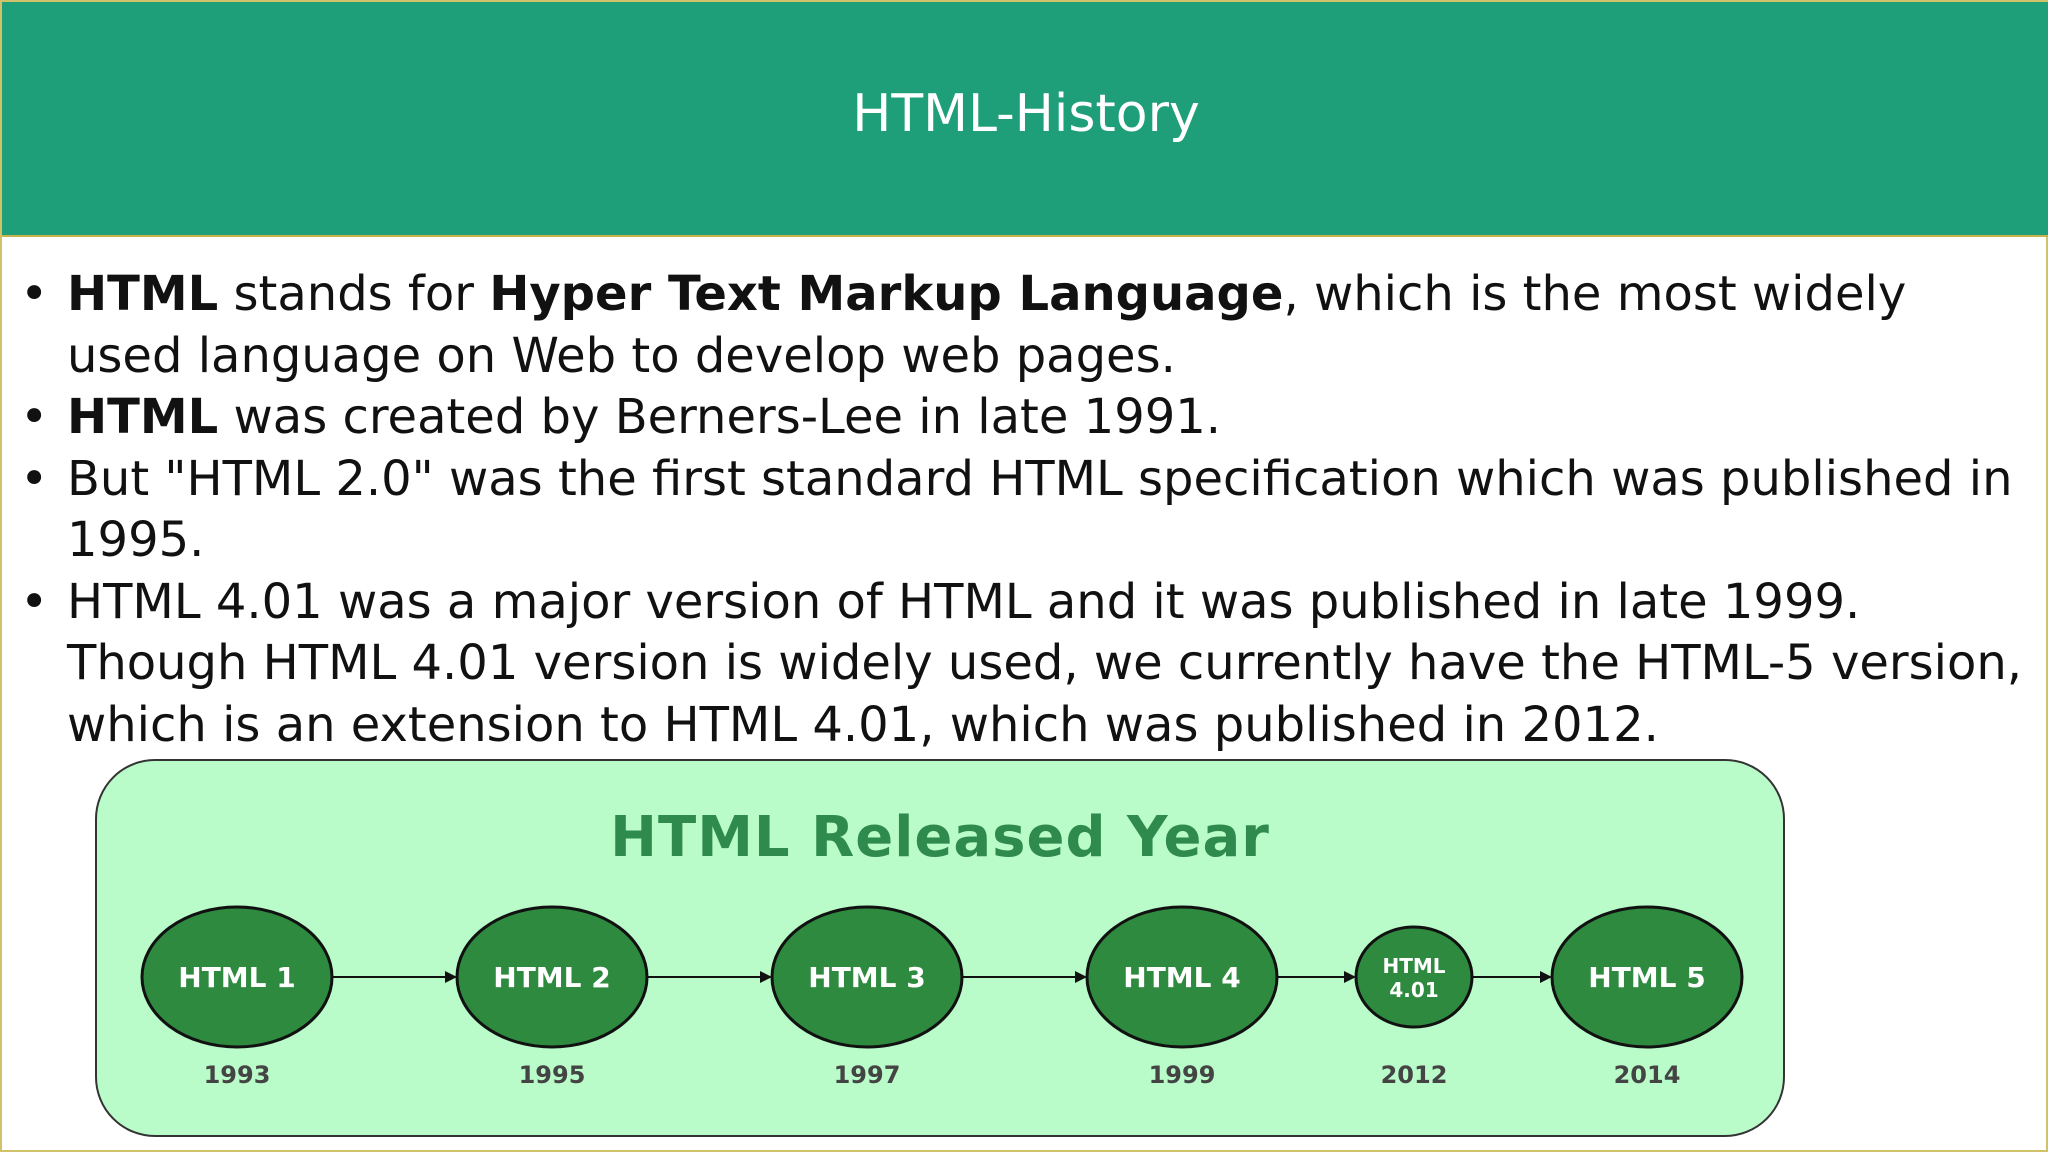 The image size is (2048, 1152). What do you see at coordinates (236, 977) in the screenshot?
I see `timeline-node-label: HTML 1` at bounding box center [236, 977].